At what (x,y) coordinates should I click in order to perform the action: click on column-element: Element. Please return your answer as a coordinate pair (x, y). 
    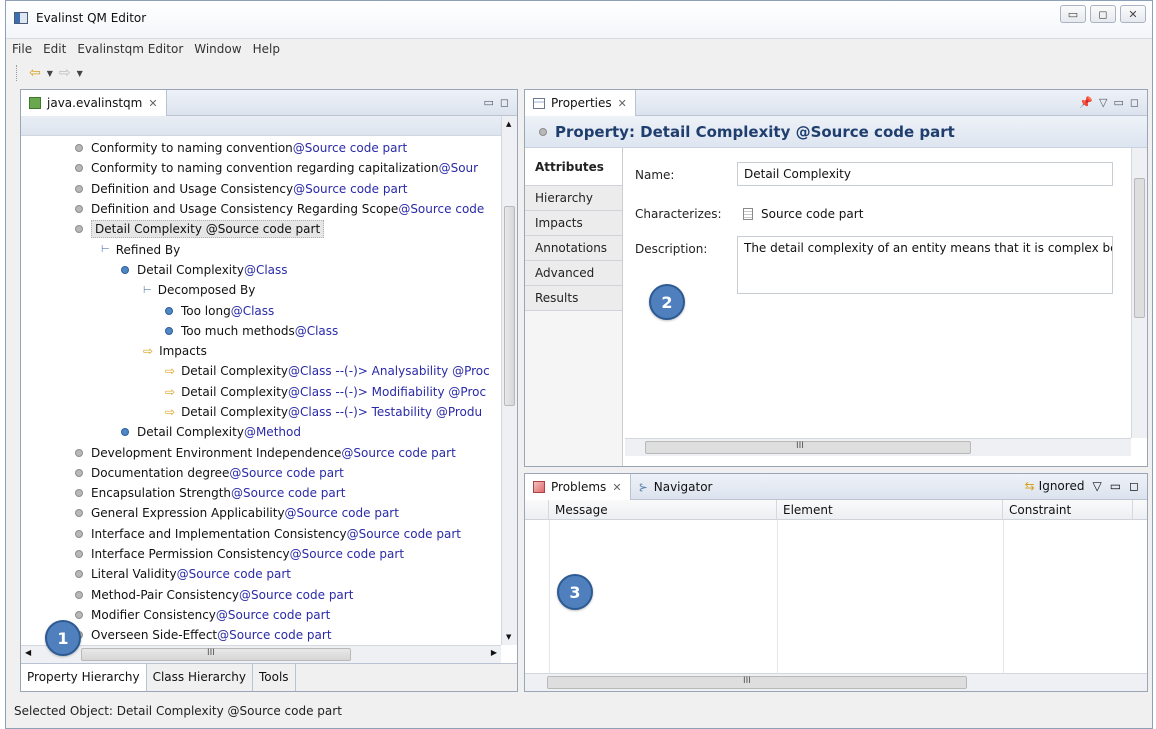
    Looking at the image, I should click on (890, 509).